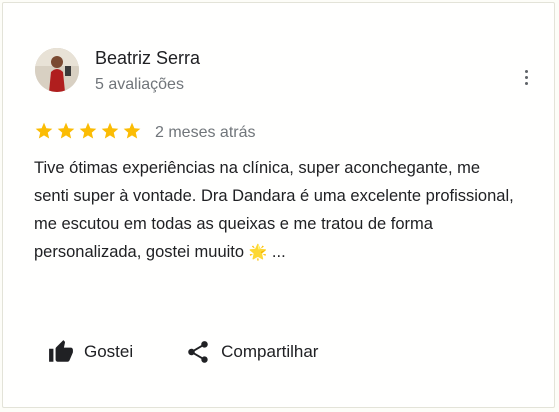 Image resolution: width=559 pixels, height=412 pixels. What do you see at coordinates (270, 351) in the screenshot?
I see `share-label: Compartilhar` at bounding box center [270, 351].